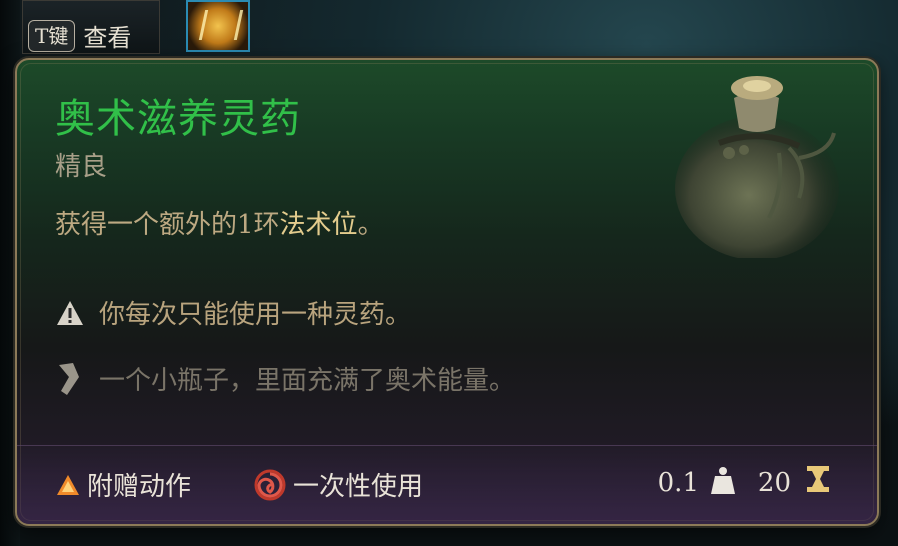 Image resolution: width=898 pixels, height=546 pixels. What do you see at coordinates (307, 381) in the screenshot?
I see `flavor-text: 一个小瓶子，里面充满了奥术能量。` at bounding box center [307, 381].